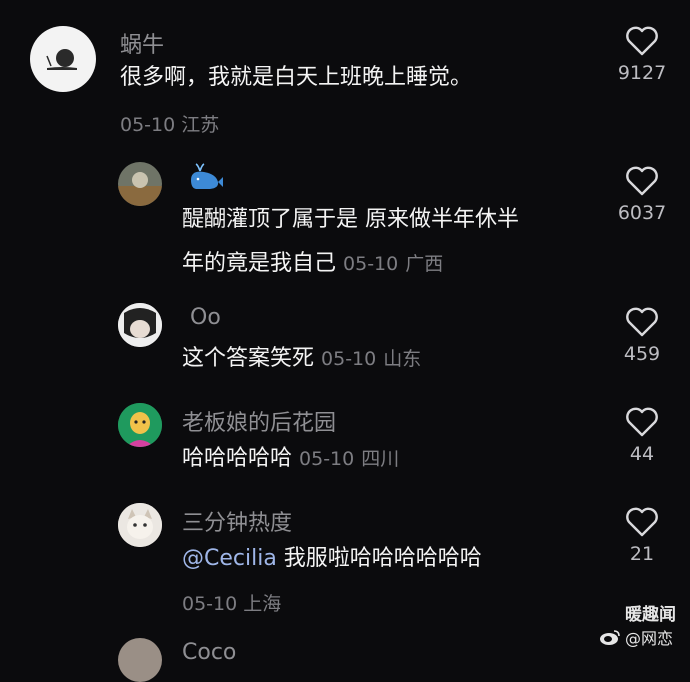 The height and width of the screenshot is (682, 690). I want to click on cartoon-avatar-icon, so click(140, 425).